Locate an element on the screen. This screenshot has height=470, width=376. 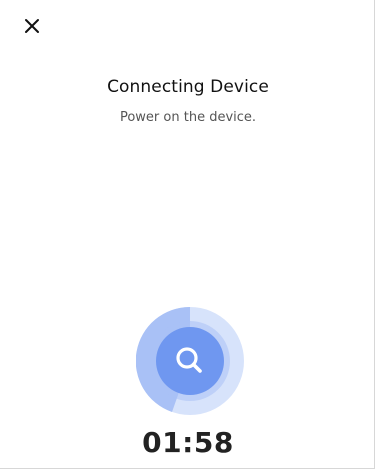
close-icon is located at coordinates (32, 26).